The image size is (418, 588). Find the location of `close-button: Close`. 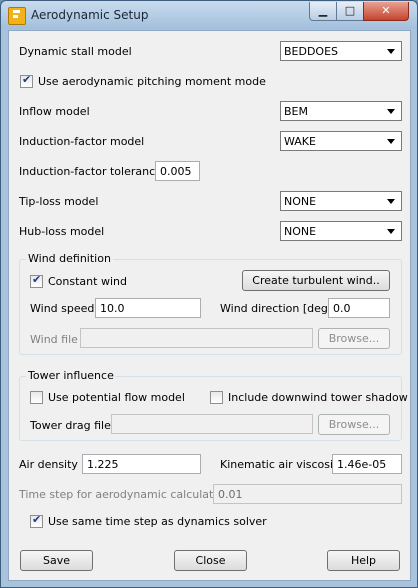

close-button: Close is located at coordinates (210, 560).